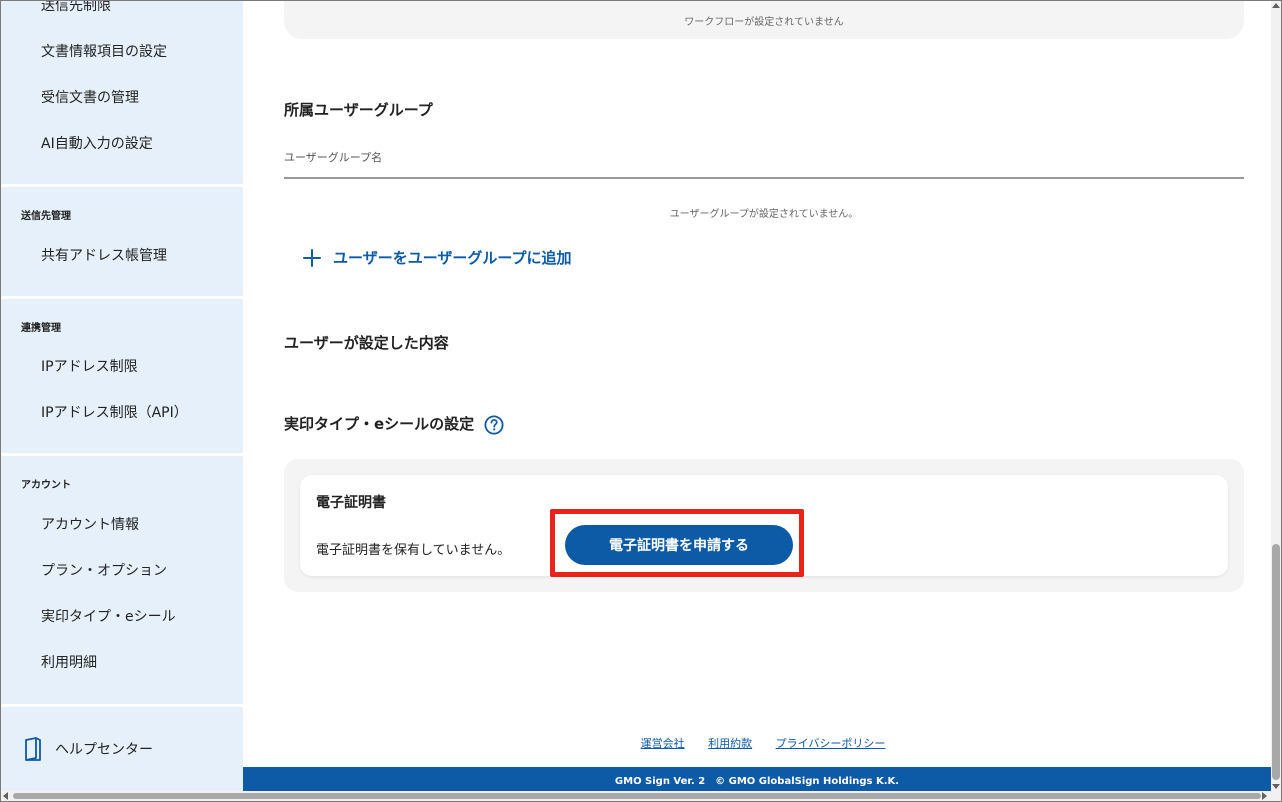 This screenshot has width=1282, height=802. What do you see at coordinates (452, 258) in the screenshot?
I see `add-user-to-group-label: ユーザーをユーザーグループに追加` at bounding box center [452, 258].